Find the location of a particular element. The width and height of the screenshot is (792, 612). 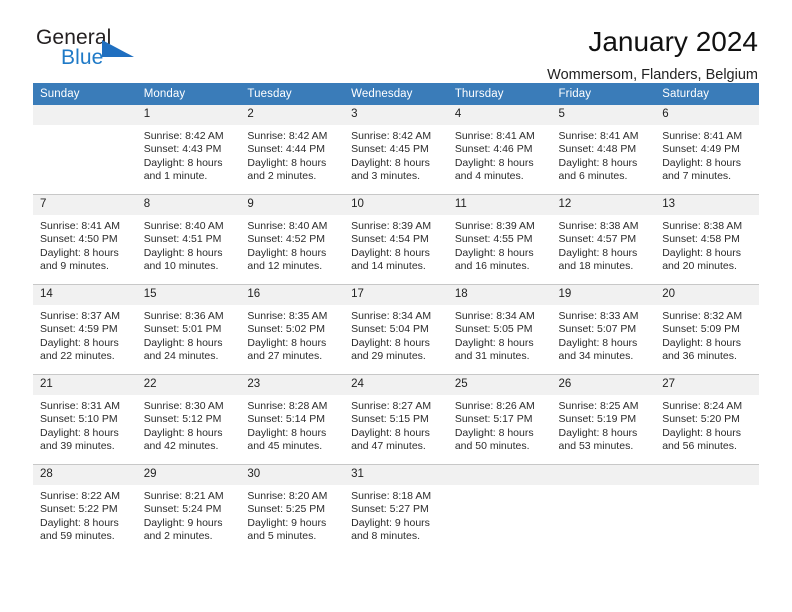

sunset-text: Sunset: 5:17 PM is located at coordinates (493, 419).